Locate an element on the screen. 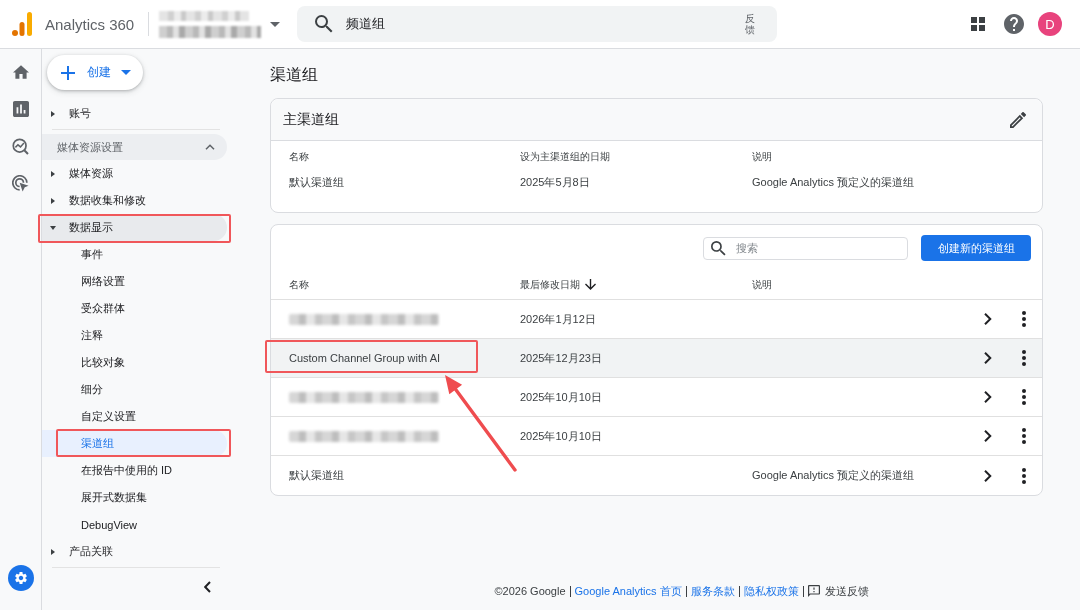  nav-link: 比较对象 is located at coordinates (134, 362).